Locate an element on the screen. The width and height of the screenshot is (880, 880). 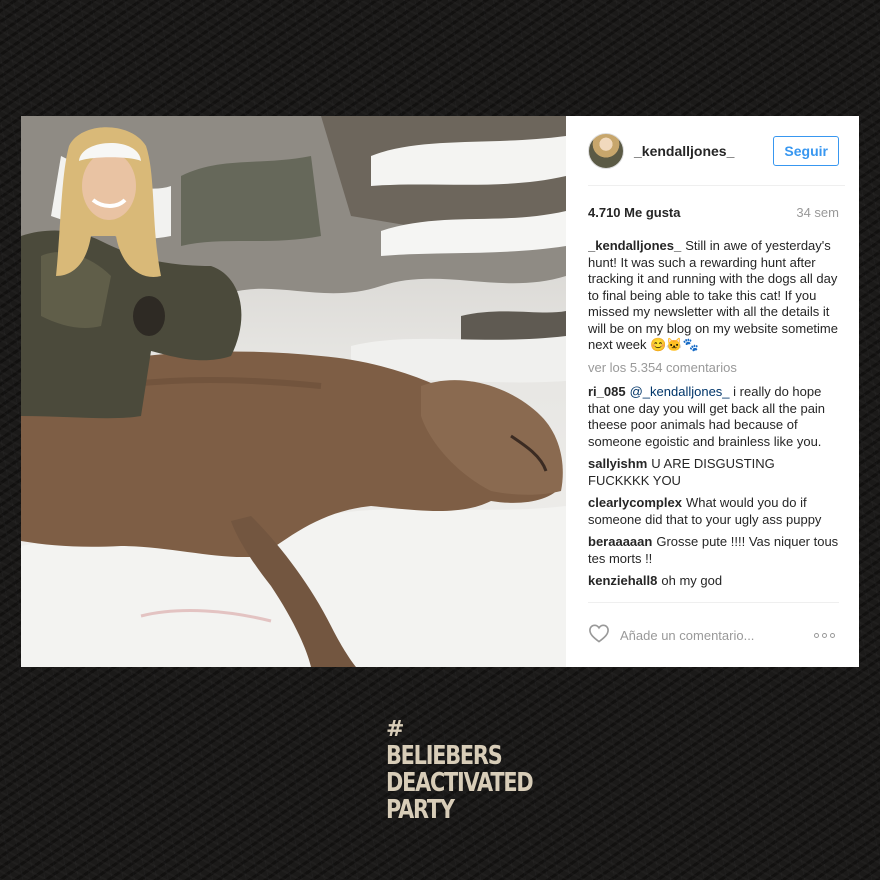
add-comment-row is located at coordinates (713, 635).